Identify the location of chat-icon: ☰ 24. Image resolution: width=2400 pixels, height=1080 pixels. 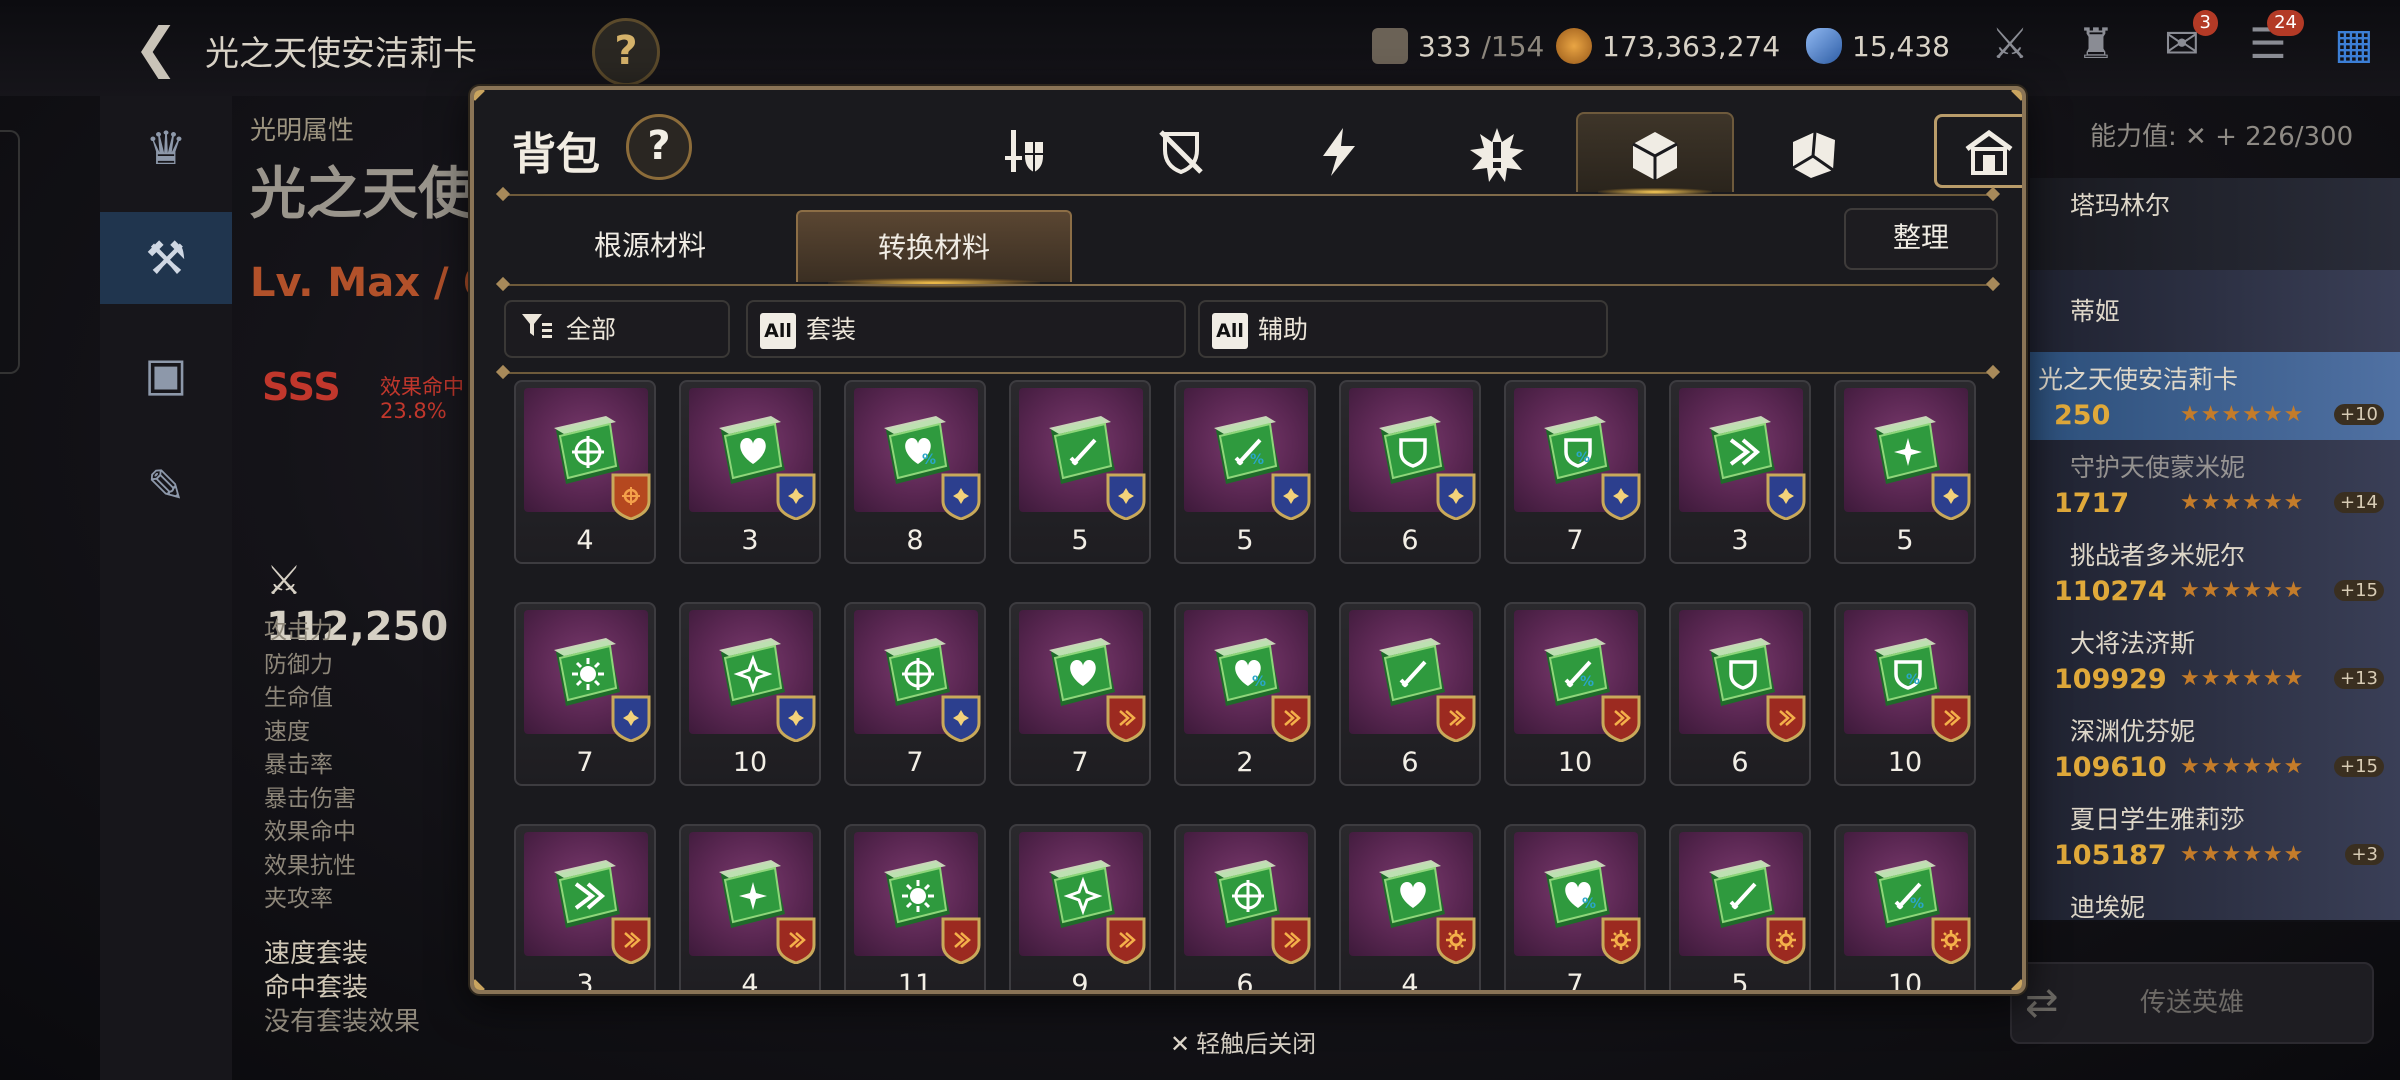
(2272, 41).